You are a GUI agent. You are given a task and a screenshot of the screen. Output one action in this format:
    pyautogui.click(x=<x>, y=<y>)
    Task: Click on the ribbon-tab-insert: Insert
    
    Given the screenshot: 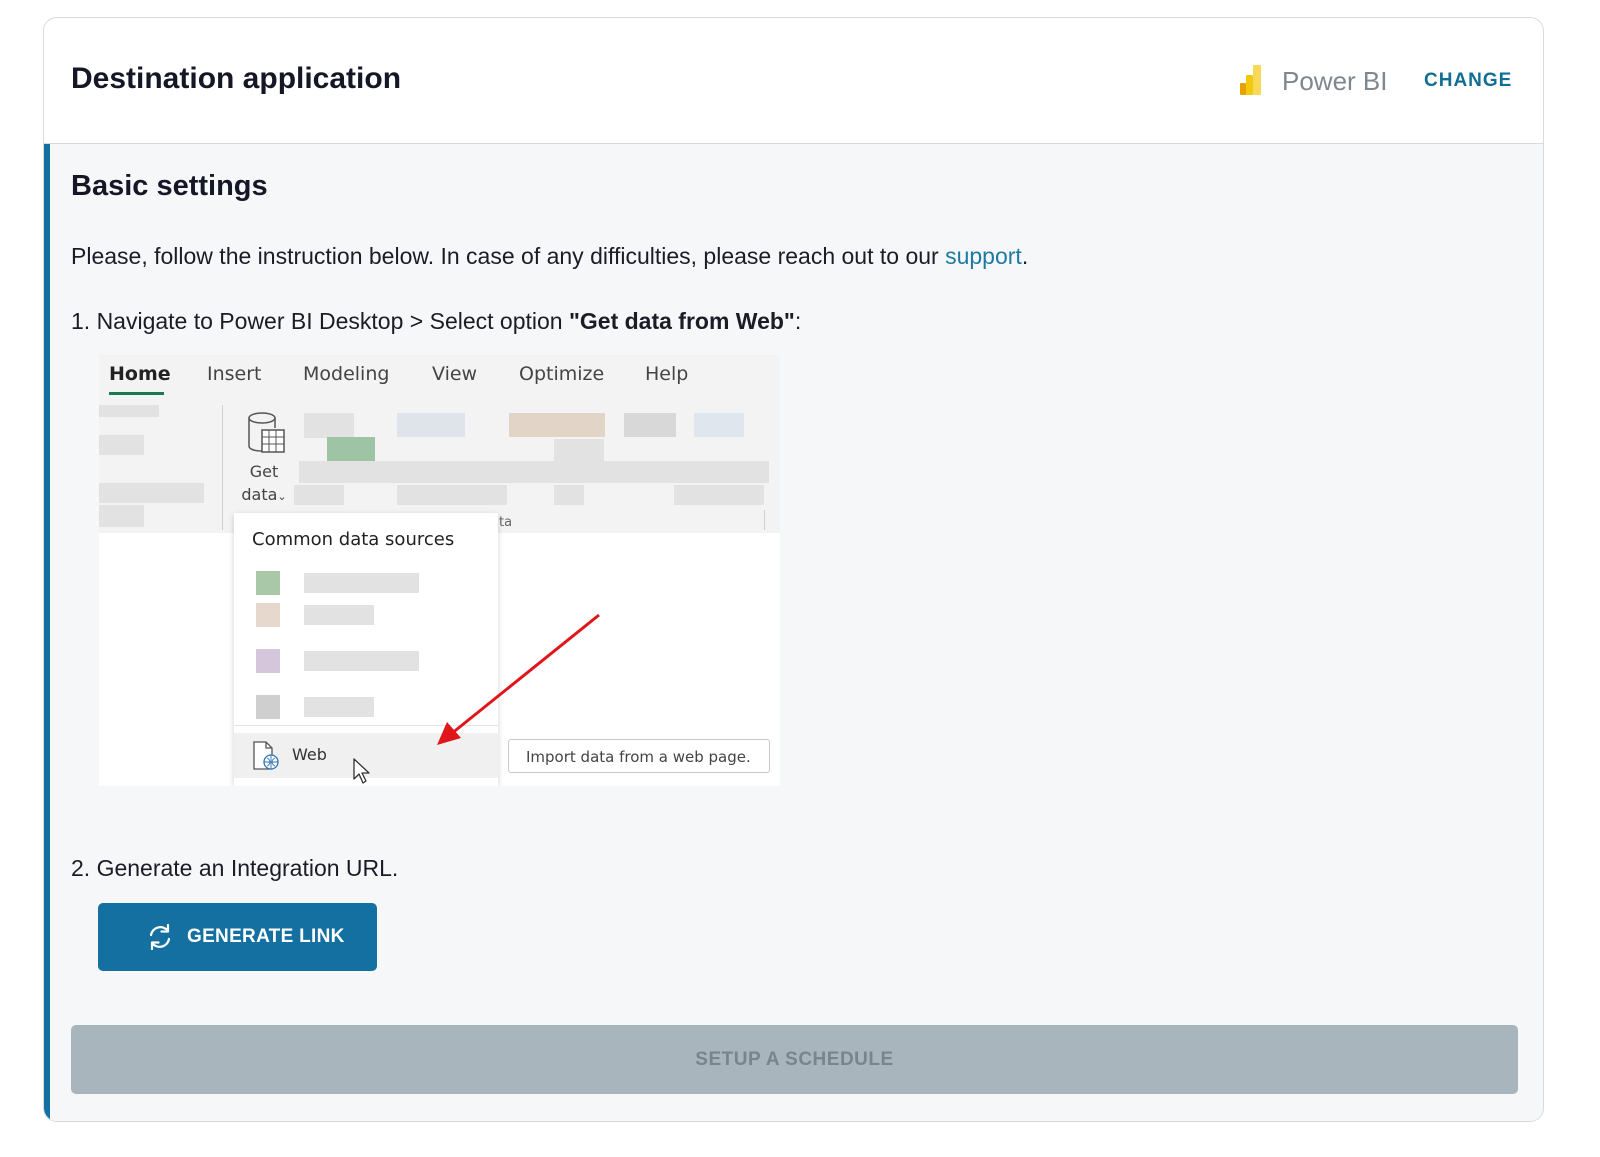 What is the action you would take?
    pyautogui.click(x=234, y=374)
    